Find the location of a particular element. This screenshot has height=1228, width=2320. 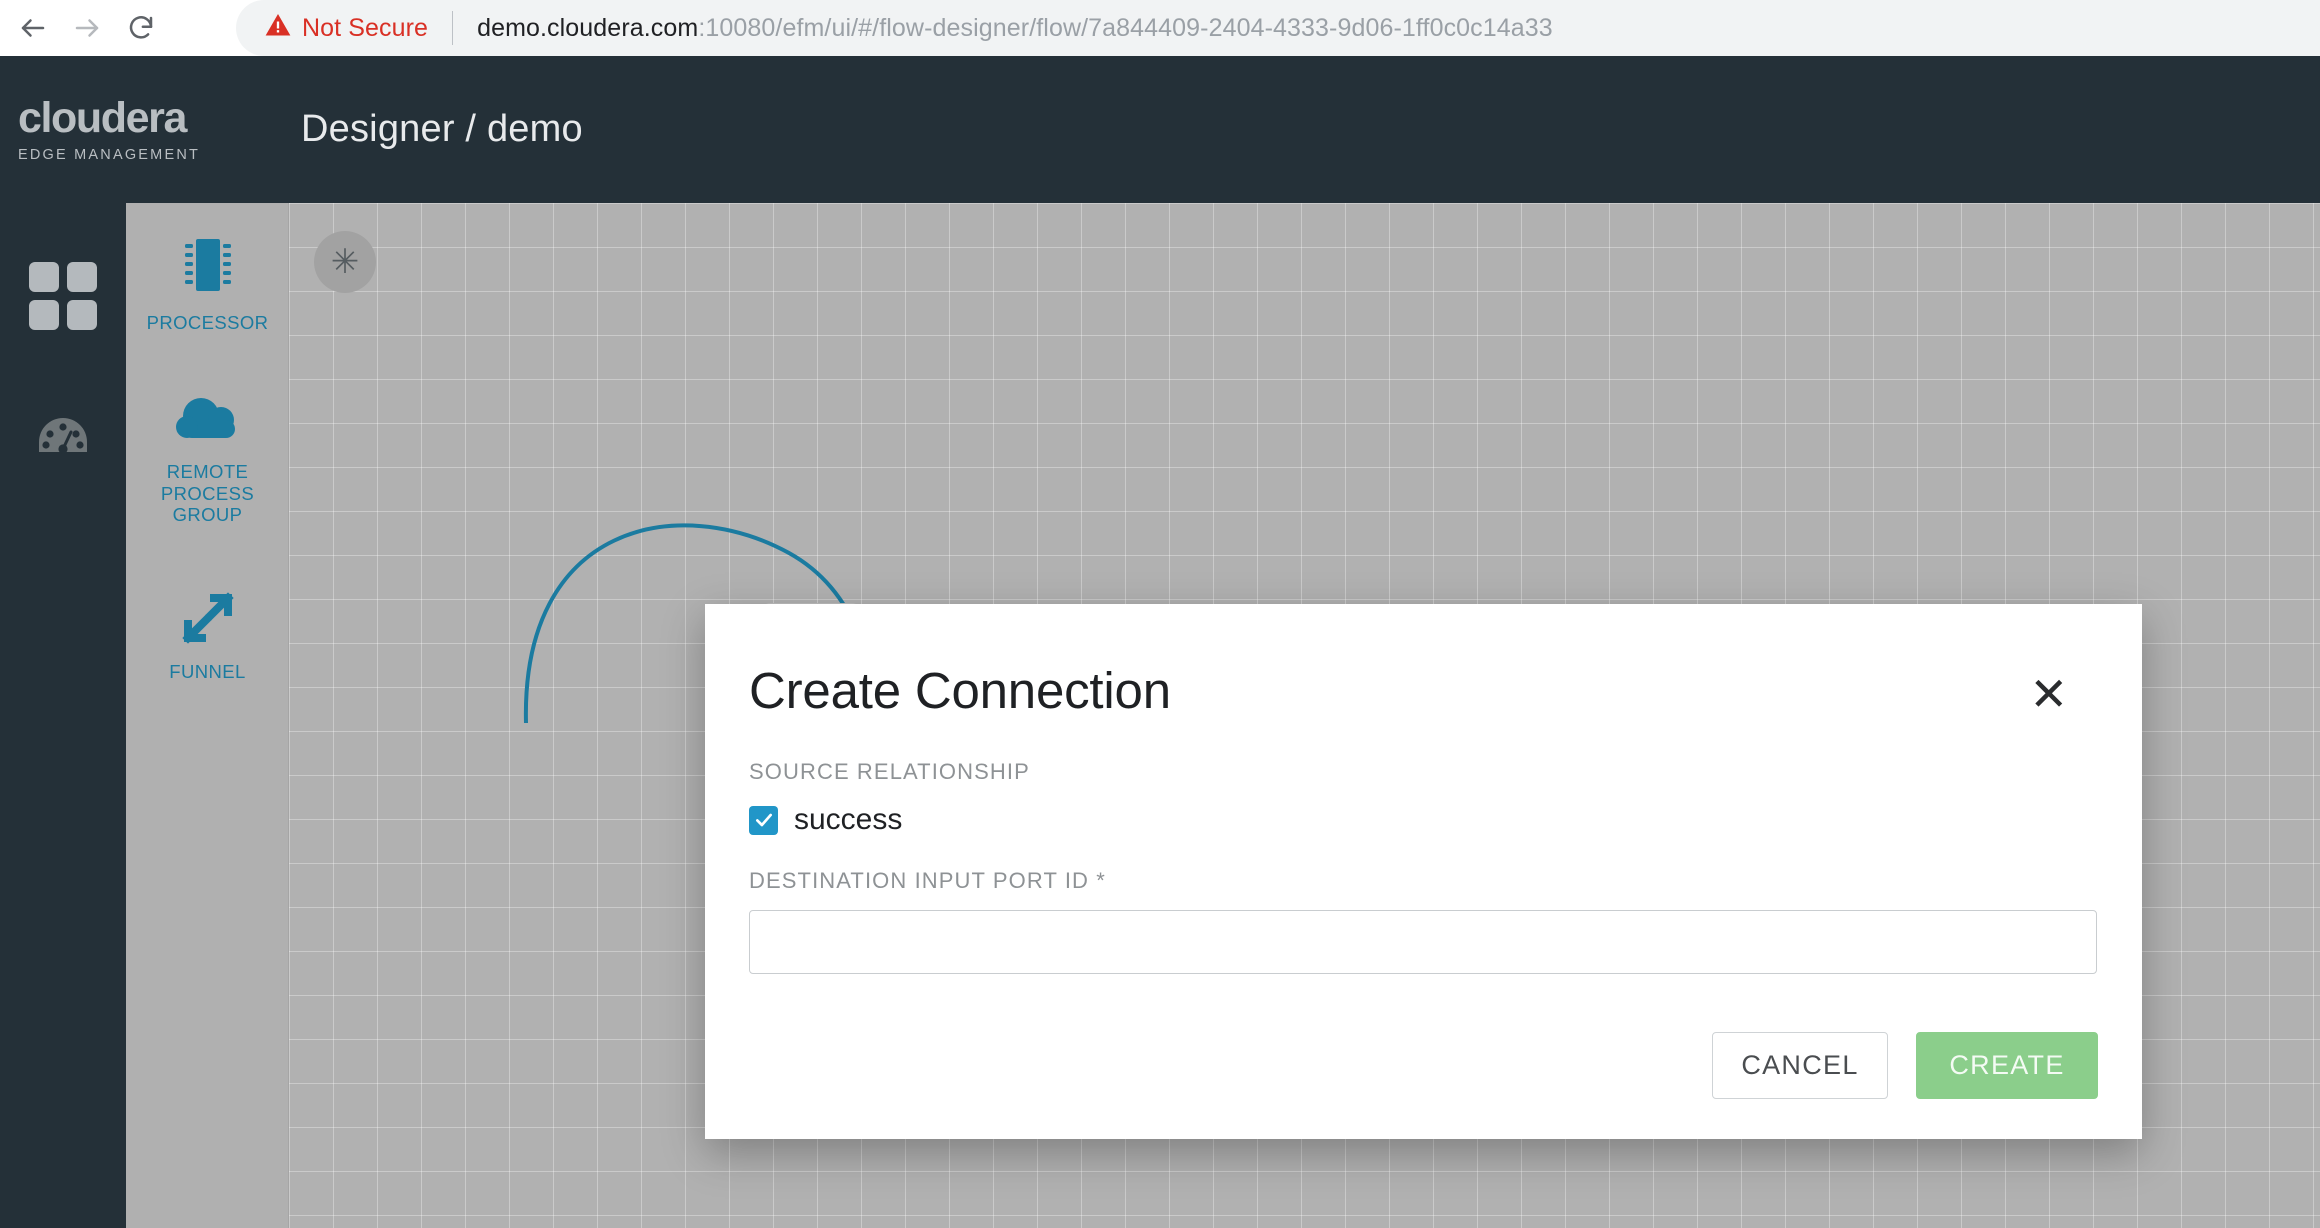

dialog-actions: CANCEL CREATE is located at coordinates (1905, 1065).